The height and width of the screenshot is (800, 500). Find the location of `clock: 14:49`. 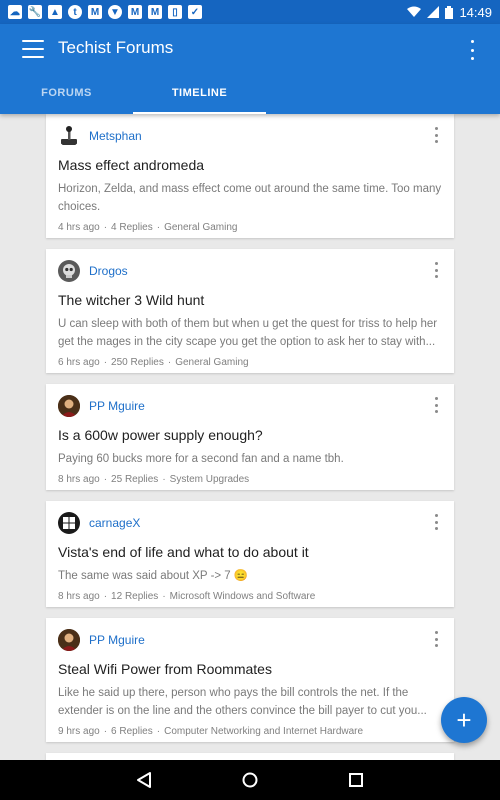

clock: 14:49 is located at coordinates (475, 12).